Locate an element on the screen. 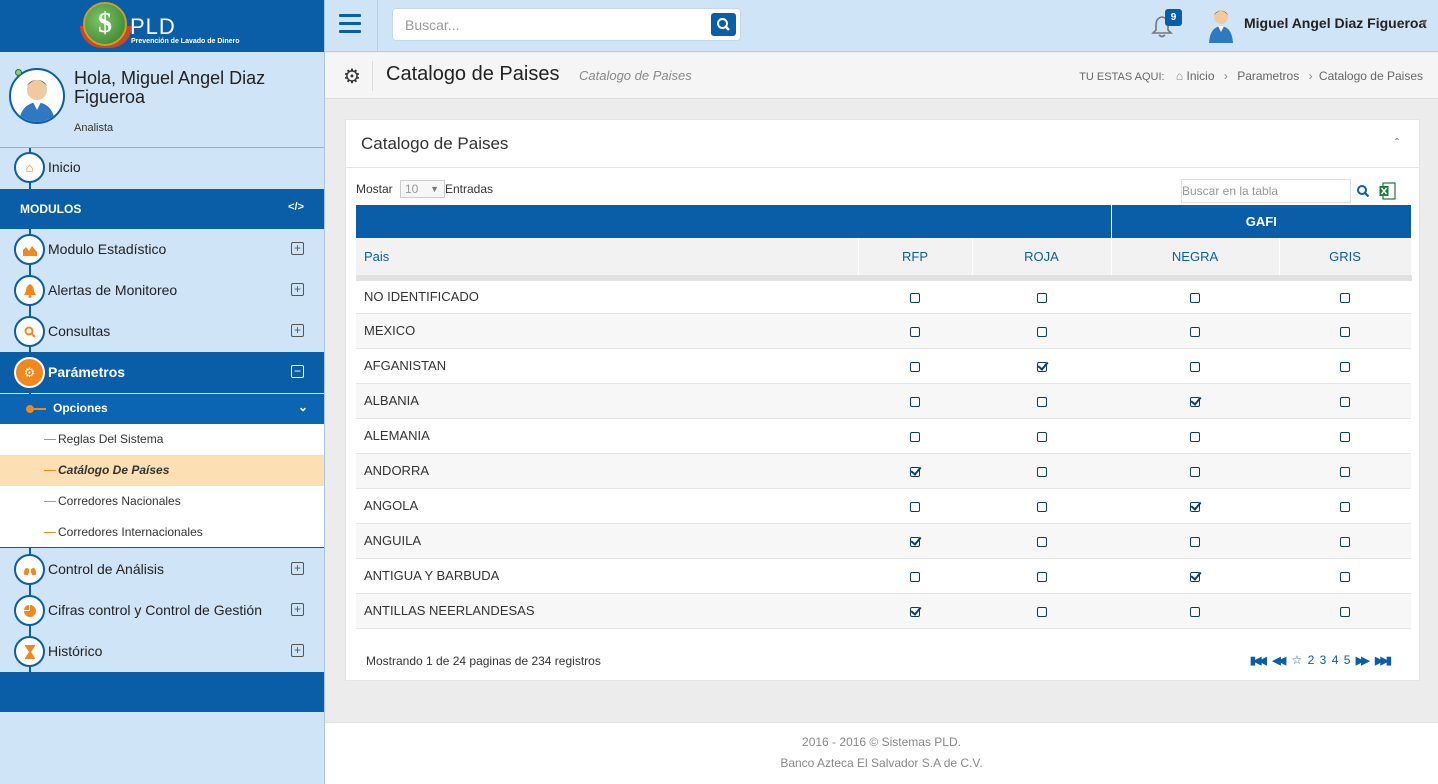 The image size is (1438, 784). breadcrumb-item-inicio: Inicio is located at coordinates (1201, 76).